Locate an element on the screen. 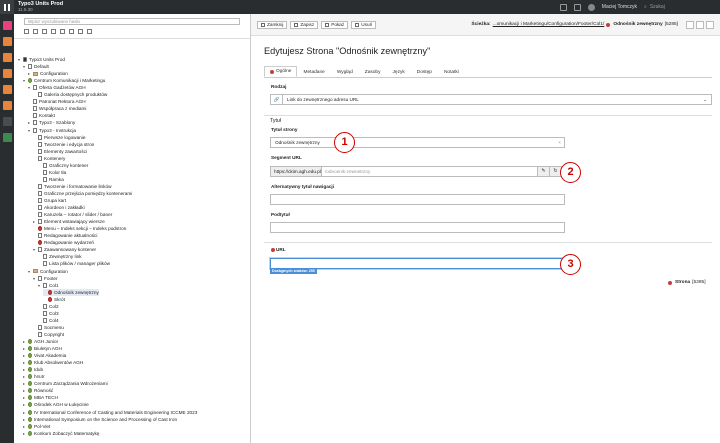 The width and height of the screenshot is (720, 443). tree-node: Col3 is located at coordinates (48, 313).